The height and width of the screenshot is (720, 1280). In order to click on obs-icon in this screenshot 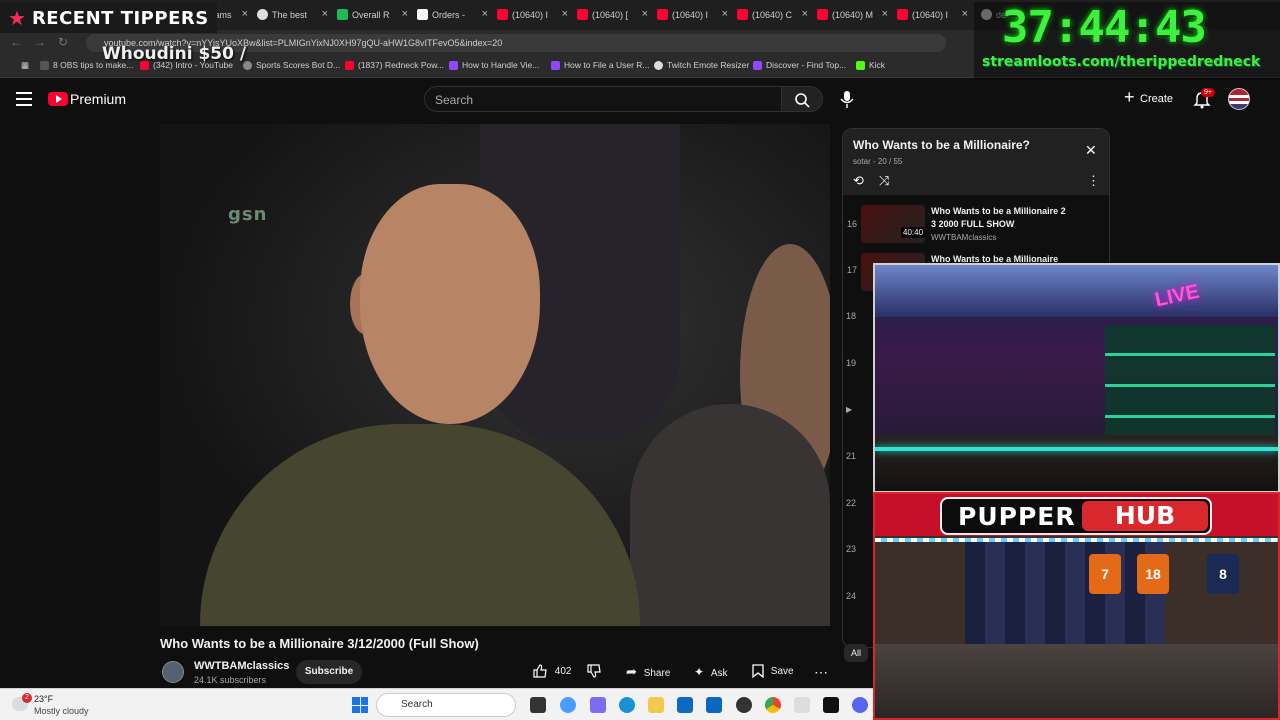, I will do `click(744, 705)`.